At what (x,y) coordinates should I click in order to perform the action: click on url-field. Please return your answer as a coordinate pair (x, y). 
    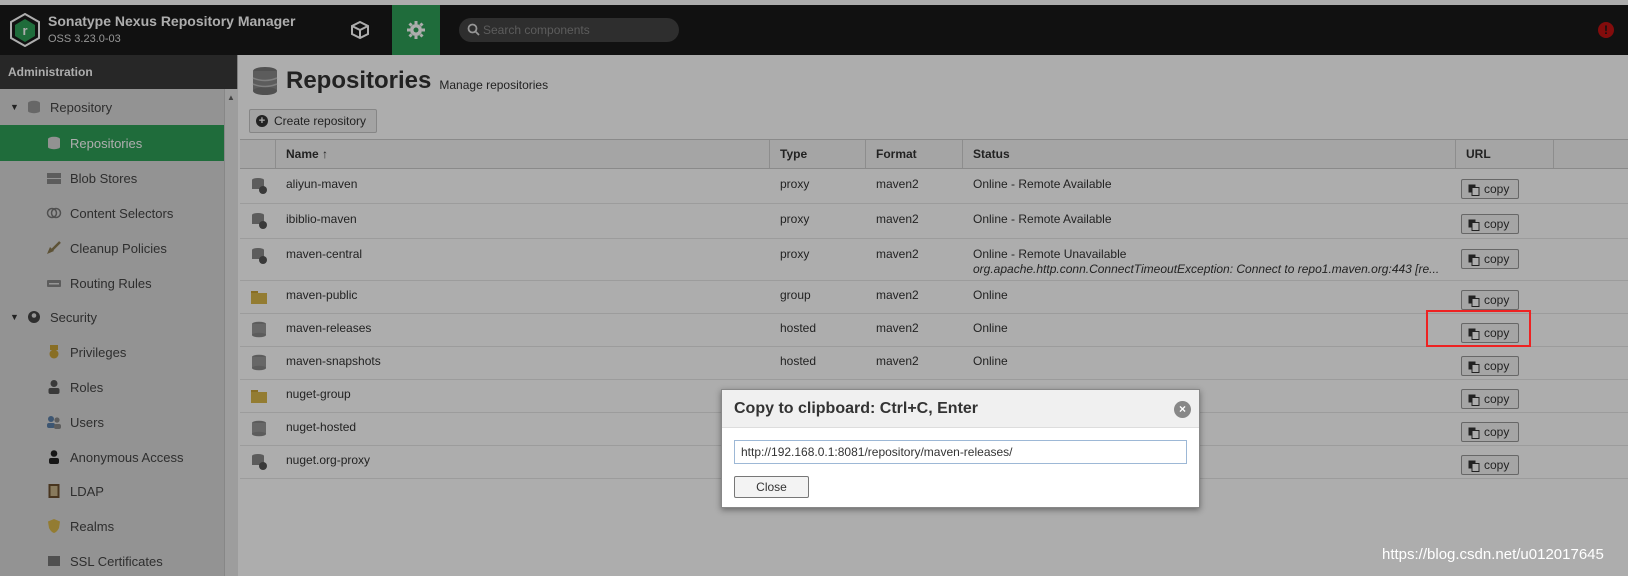
    Looking at the image, I should click on (960, 452).